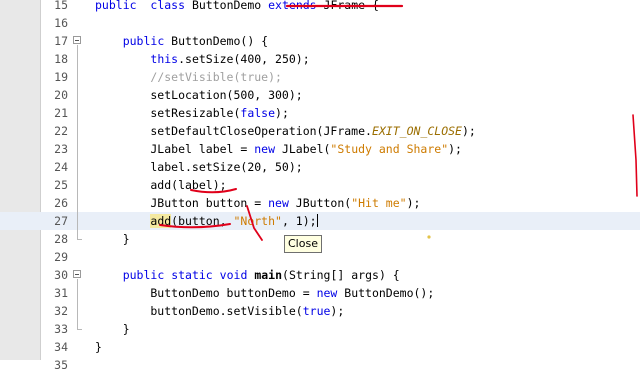  I want to click on code-token: .setSize(400, 250);, so click(244, 59).